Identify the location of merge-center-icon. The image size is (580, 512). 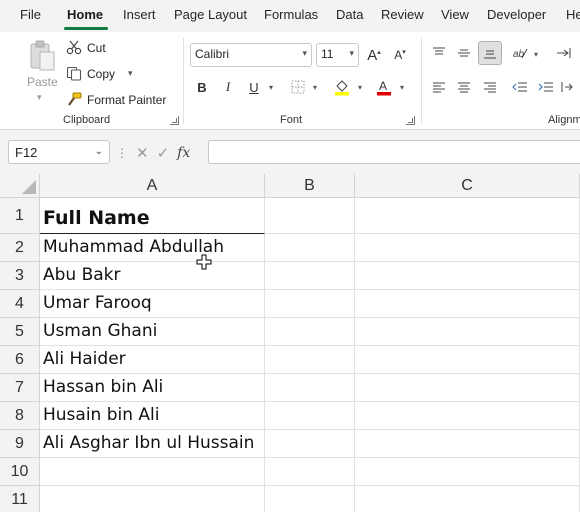
(568, 87).